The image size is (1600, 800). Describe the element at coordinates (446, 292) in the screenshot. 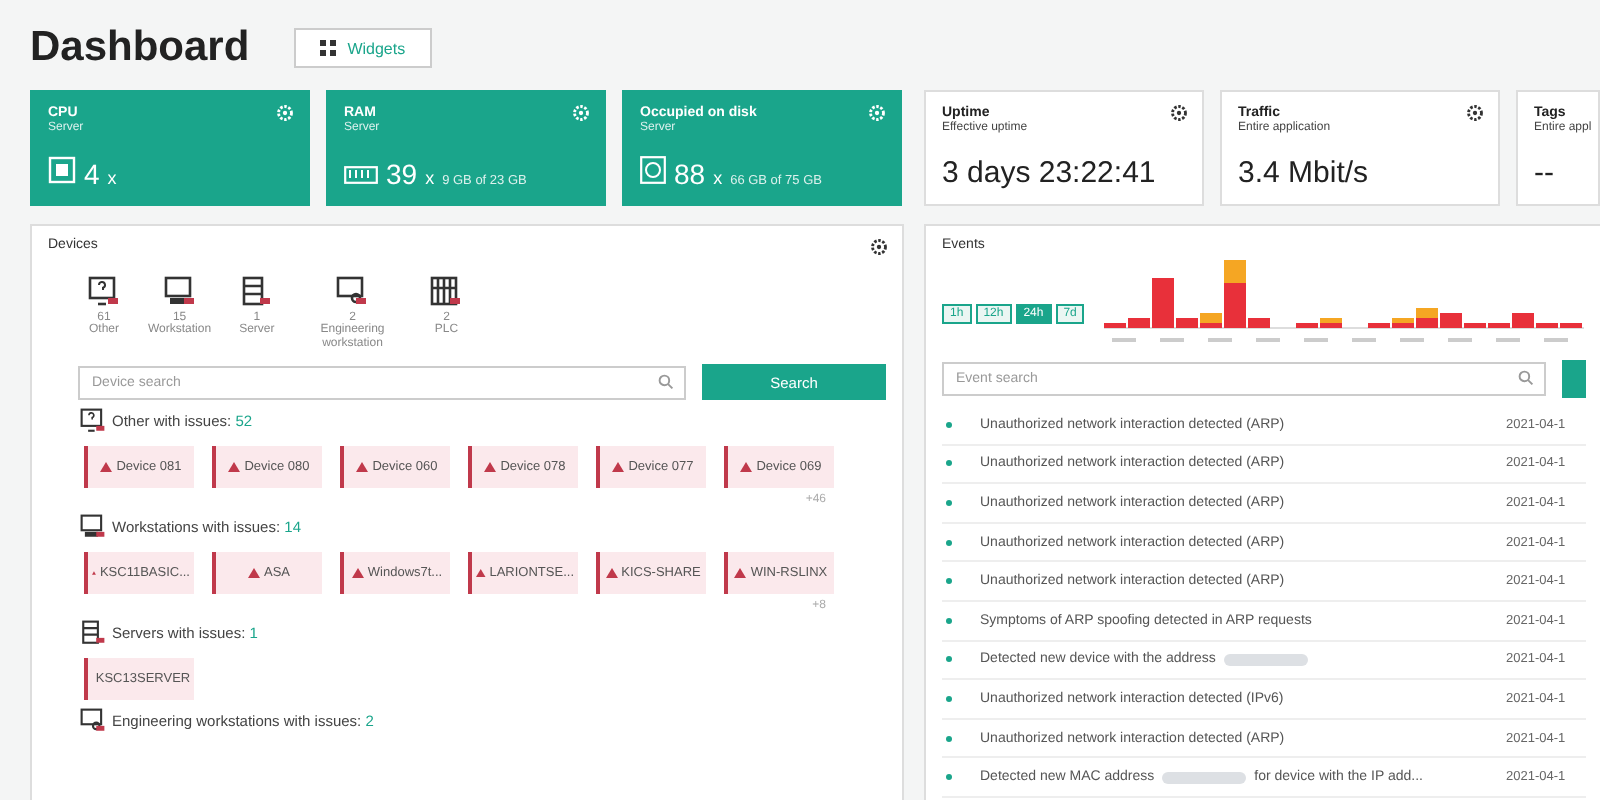

I see `rack-icon` at that location.